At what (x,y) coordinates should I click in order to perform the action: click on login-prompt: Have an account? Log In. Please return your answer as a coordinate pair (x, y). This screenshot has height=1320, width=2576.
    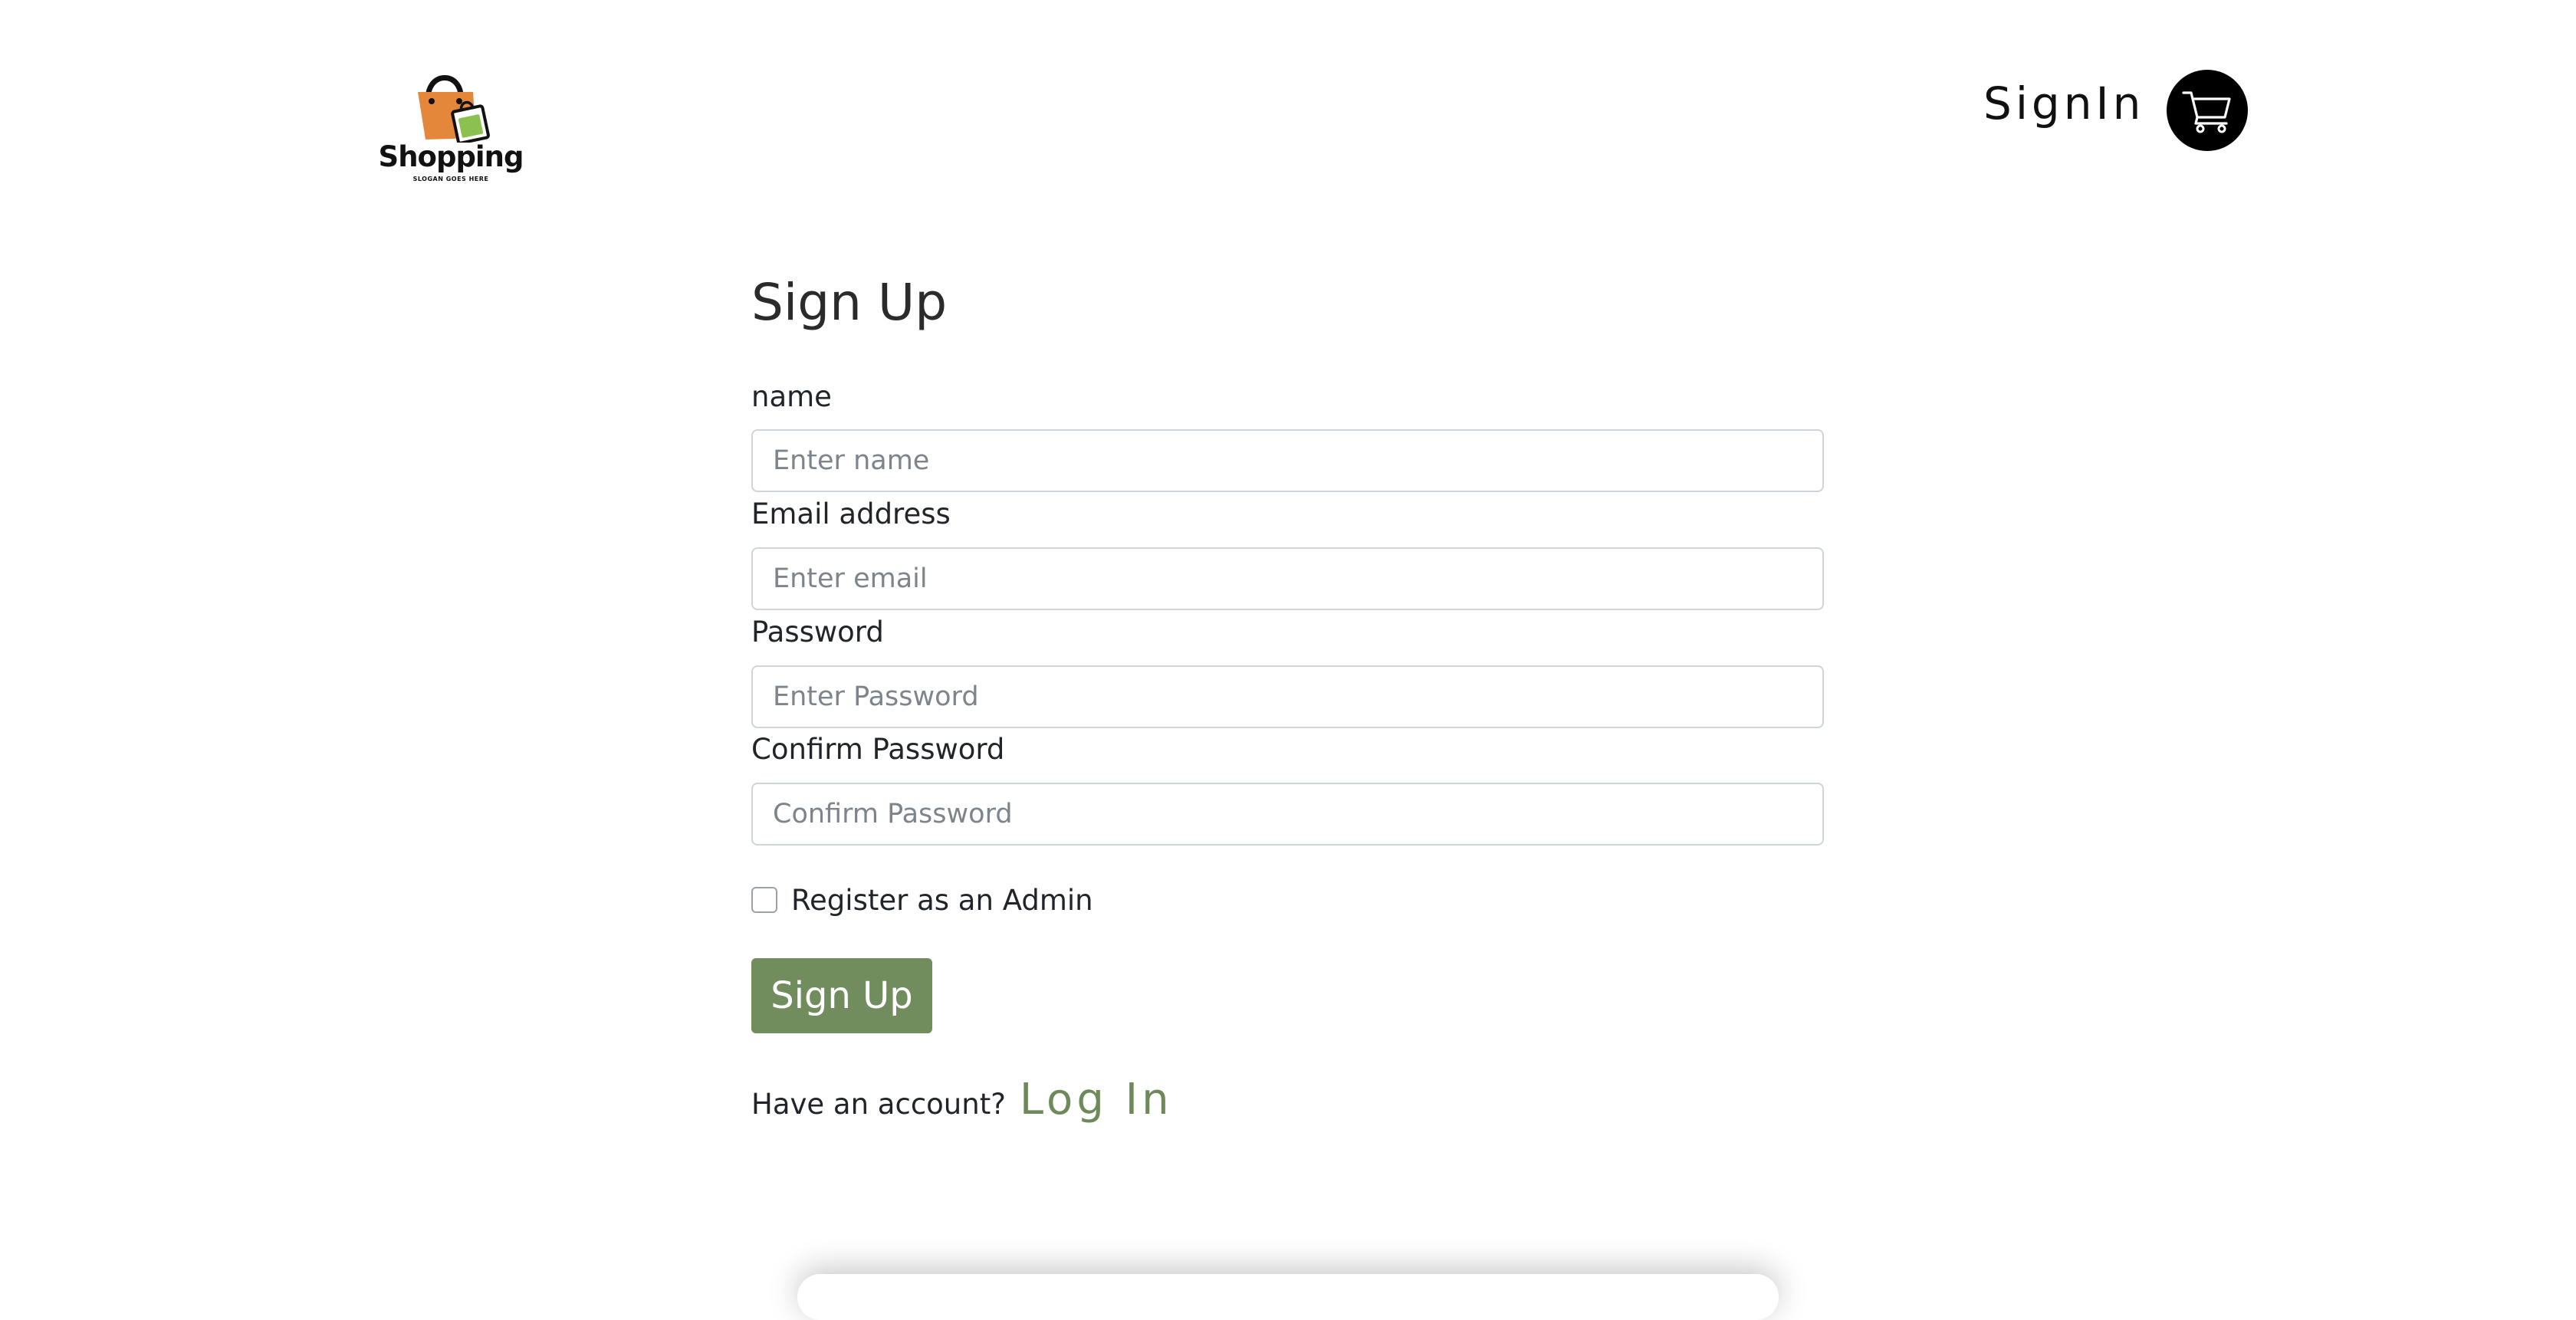
    Looking at the image, I should click on (962, 1100).